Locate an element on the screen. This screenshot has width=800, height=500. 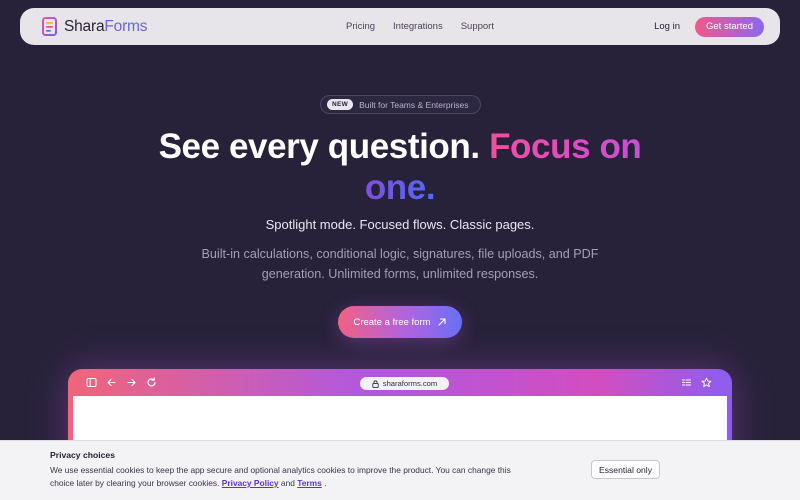
badge-text: Built for Teams & Enterprises is located at coordinates (414, 104).